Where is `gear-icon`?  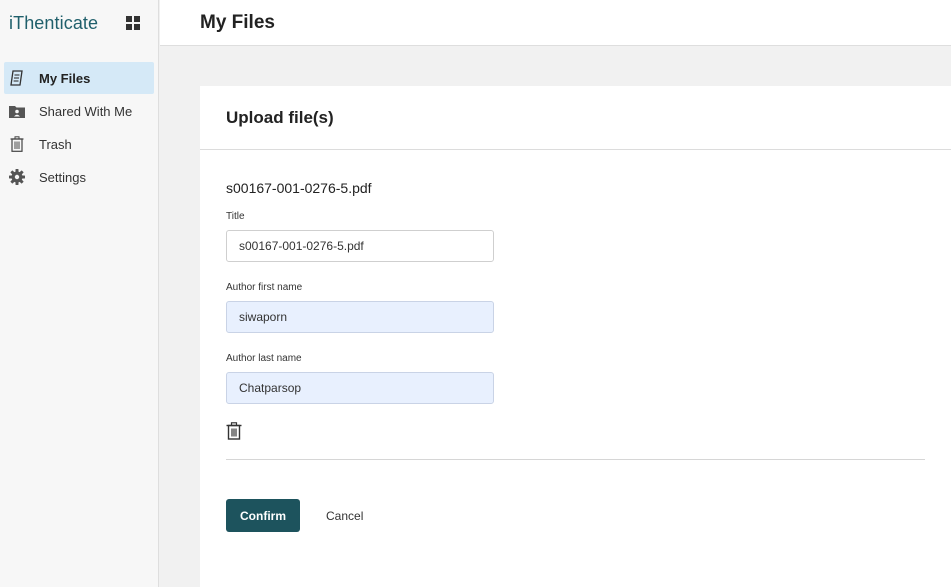 gear-icon is located at coordinates (17, 177).